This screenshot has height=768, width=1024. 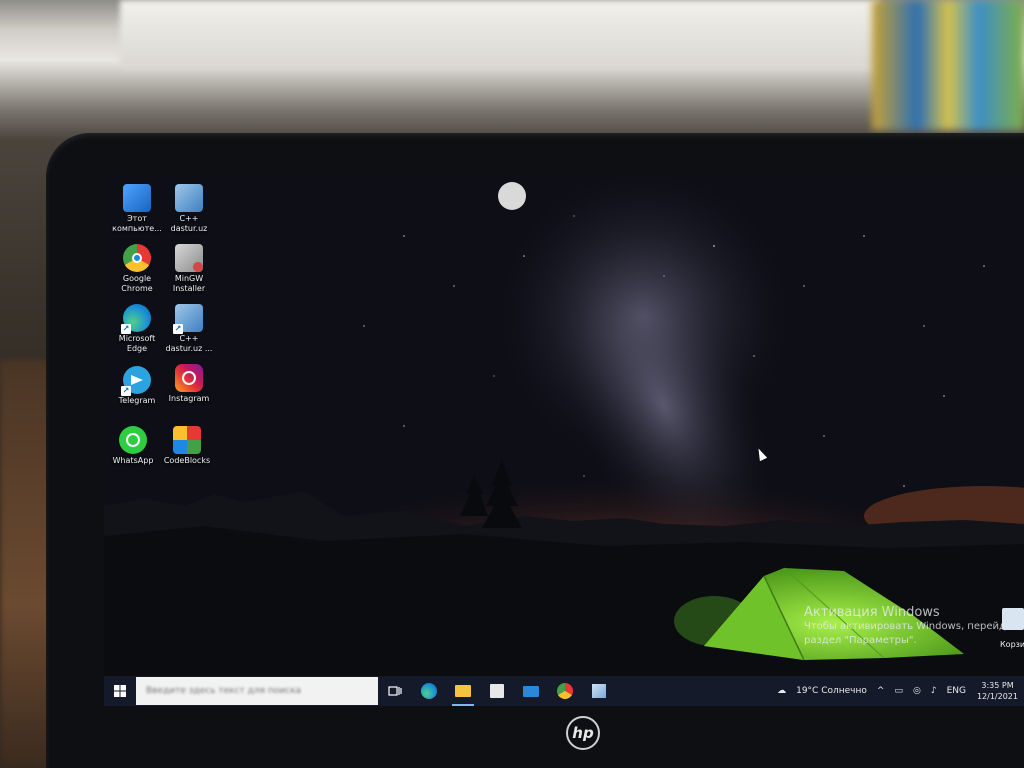 I want to click on cpp-installer-icon: ↗, so click(x=188, y=319).